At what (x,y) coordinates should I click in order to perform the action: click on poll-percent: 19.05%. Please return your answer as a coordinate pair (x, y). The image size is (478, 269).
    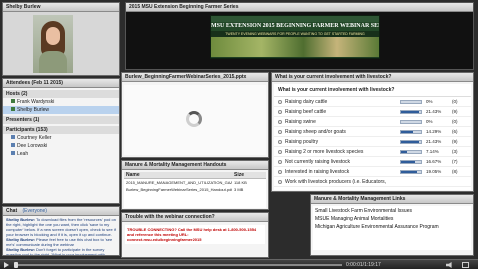
    Looking at the image, I should click on (434, 171).